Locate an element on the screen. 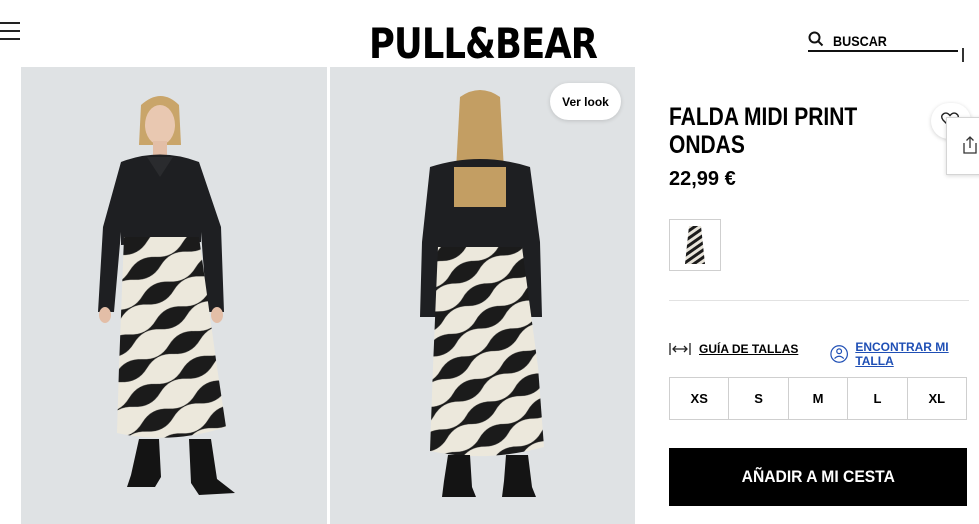  search-label: BUSCAR is located at coordinates (860, 41).